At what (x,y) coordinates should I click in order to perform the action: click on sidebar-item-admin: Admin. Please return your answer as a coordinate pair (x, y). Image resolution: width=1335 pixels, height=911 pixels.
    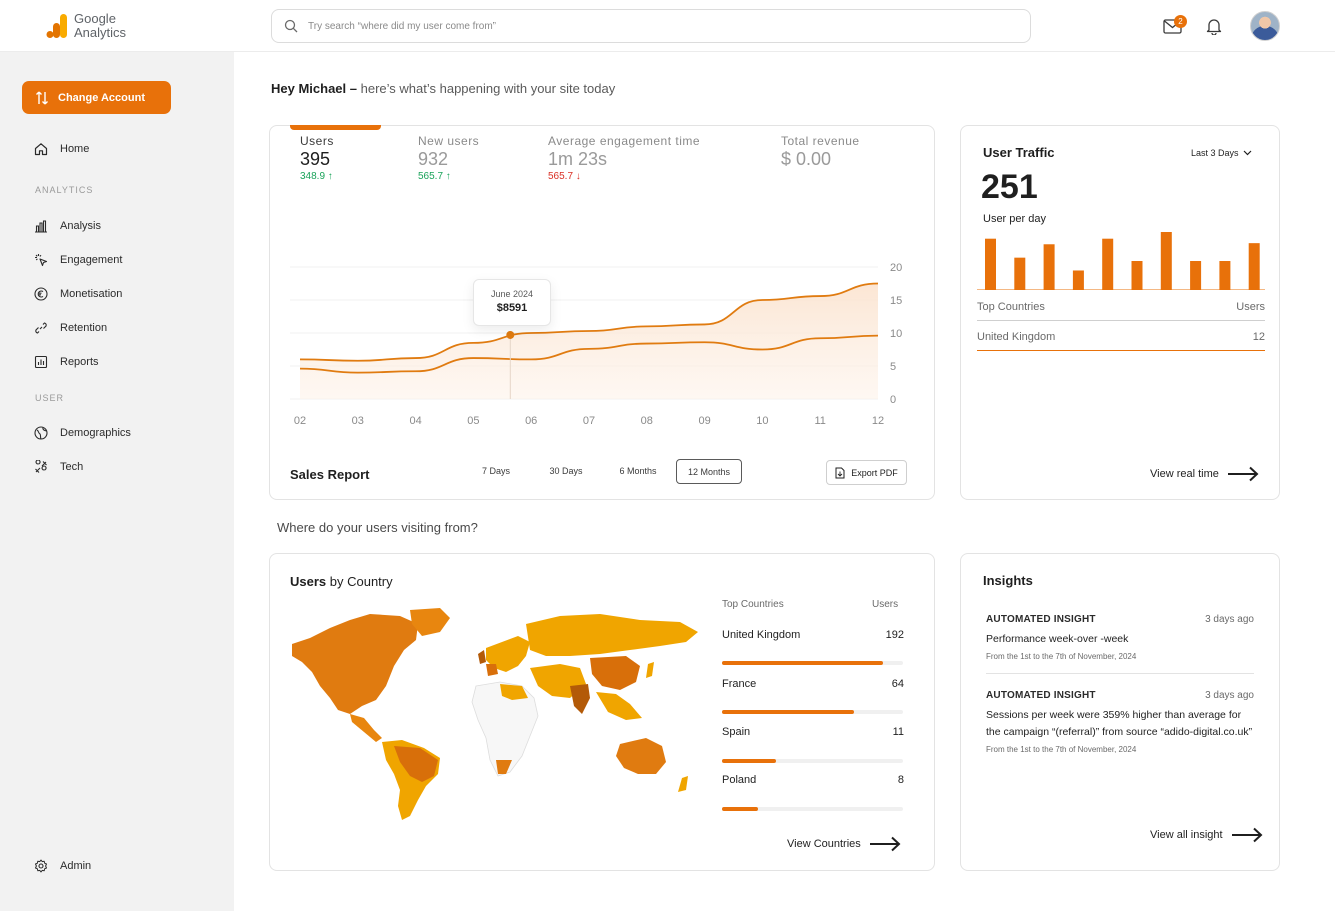
    Looking at the image, I should click on (62, 866).